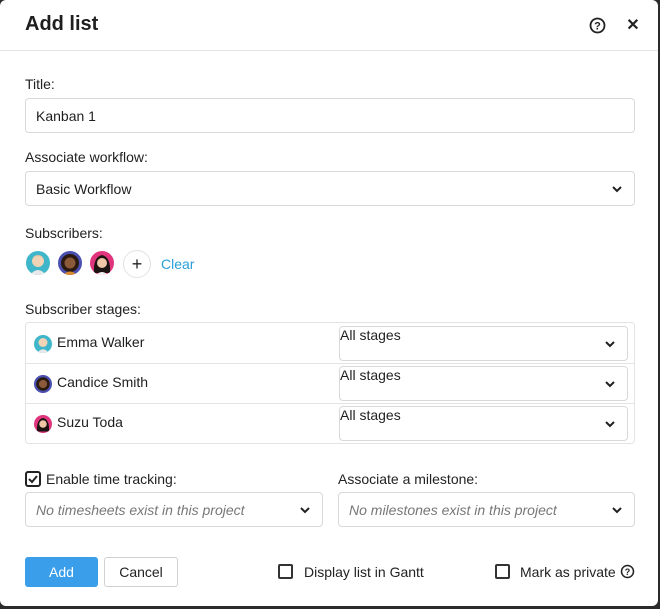 The width and height of the screenshot is (660, 609). I want to click on title-input: Kanban 1, so click(330, 115).